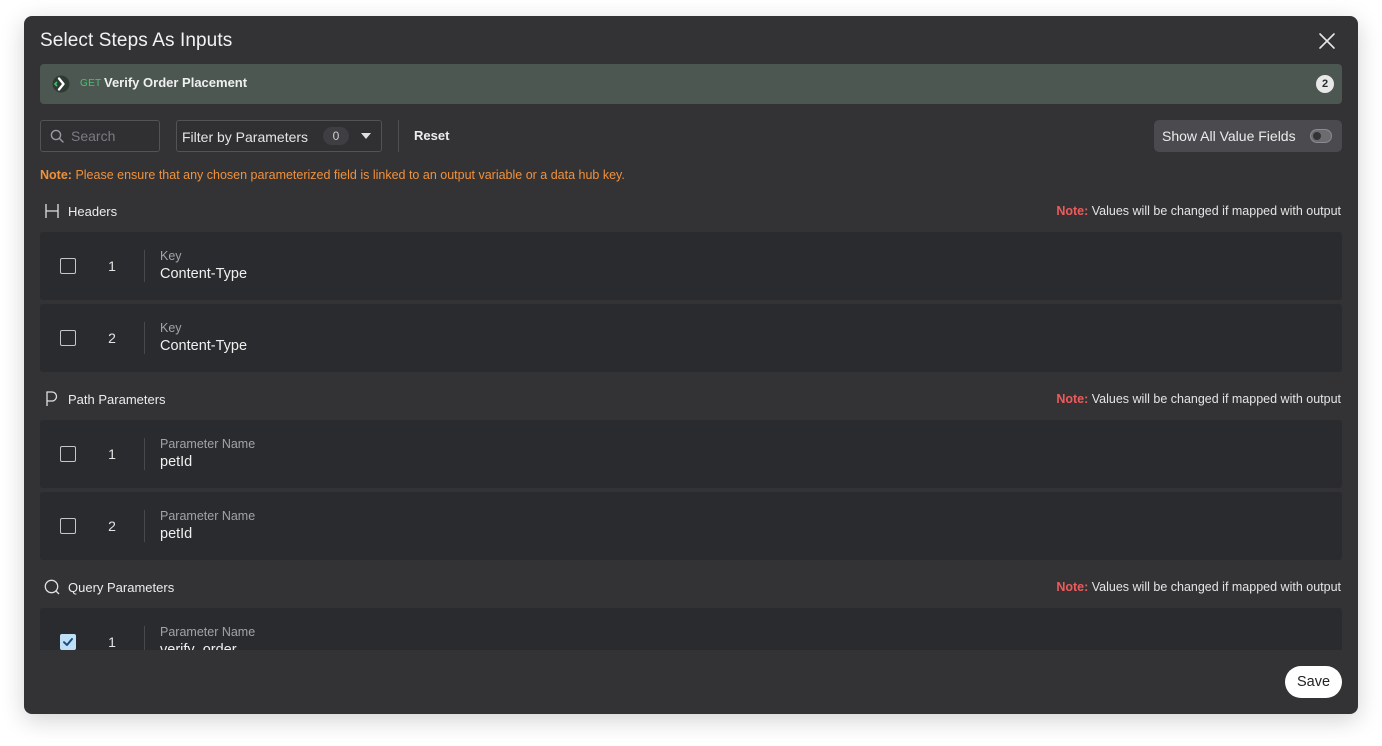 This screenshot has height=746, width=1382. Describe the element at coordinates (56, 175) in the screenshot. I see `global-note-label: Note:` at that location.